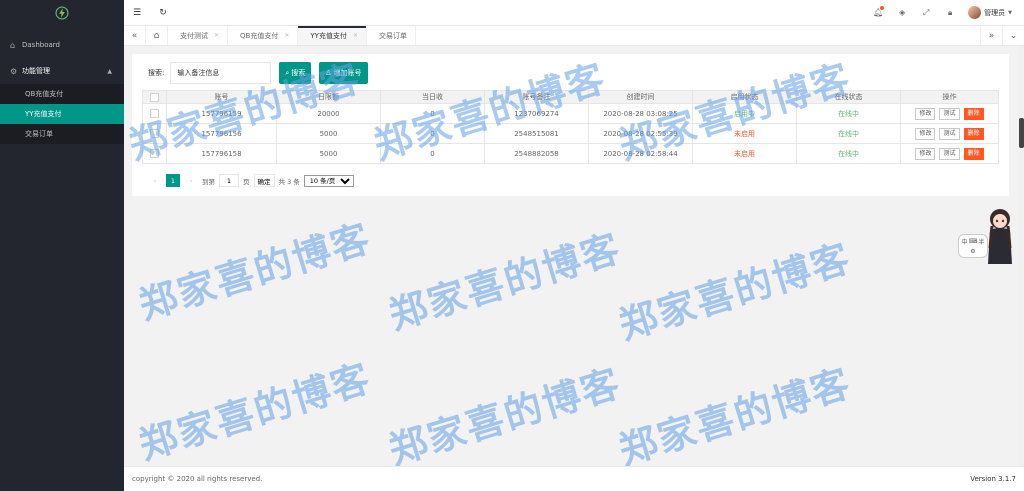 The image size is (1024, 491). Describe the element at coordinates (135, 35) in the screenshot. I see `tabs-scroll-left-icon: «` at that location.